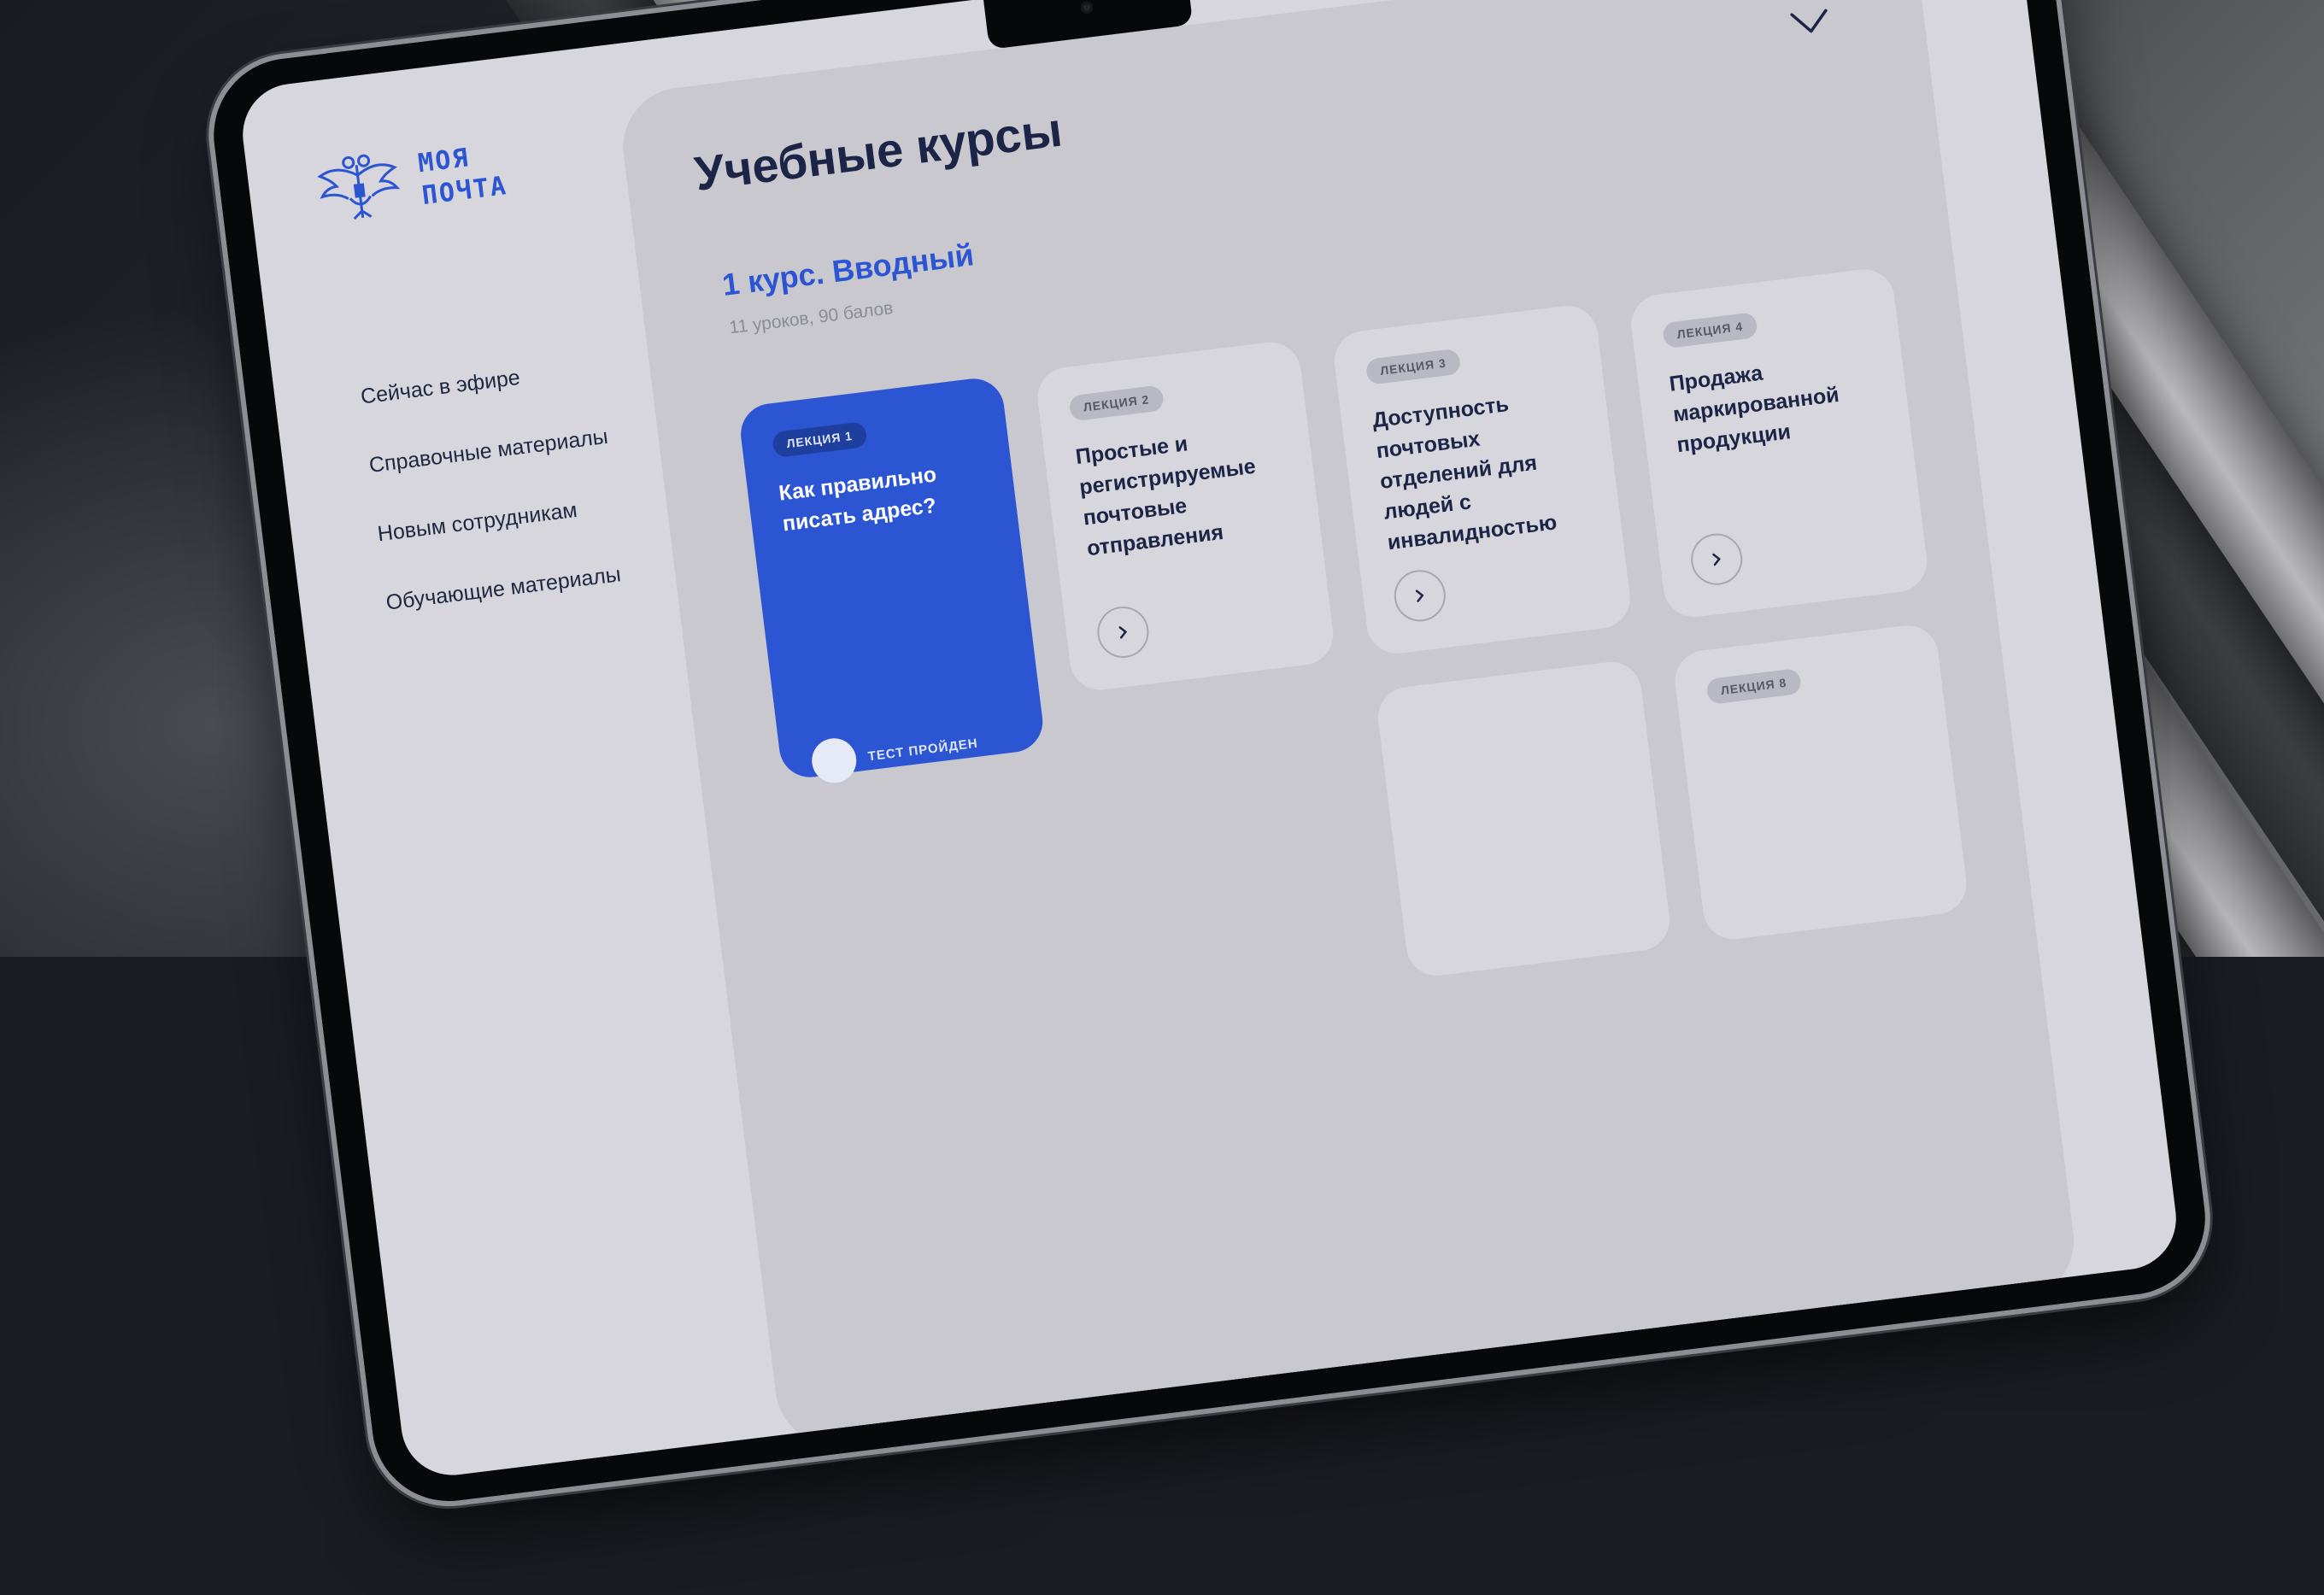 This screenshot has height=1595, width=2324. What do you see at coordinates (1087, 8) in the screenshot?
I see `camera-icon` at bounding box center [1087, 8].